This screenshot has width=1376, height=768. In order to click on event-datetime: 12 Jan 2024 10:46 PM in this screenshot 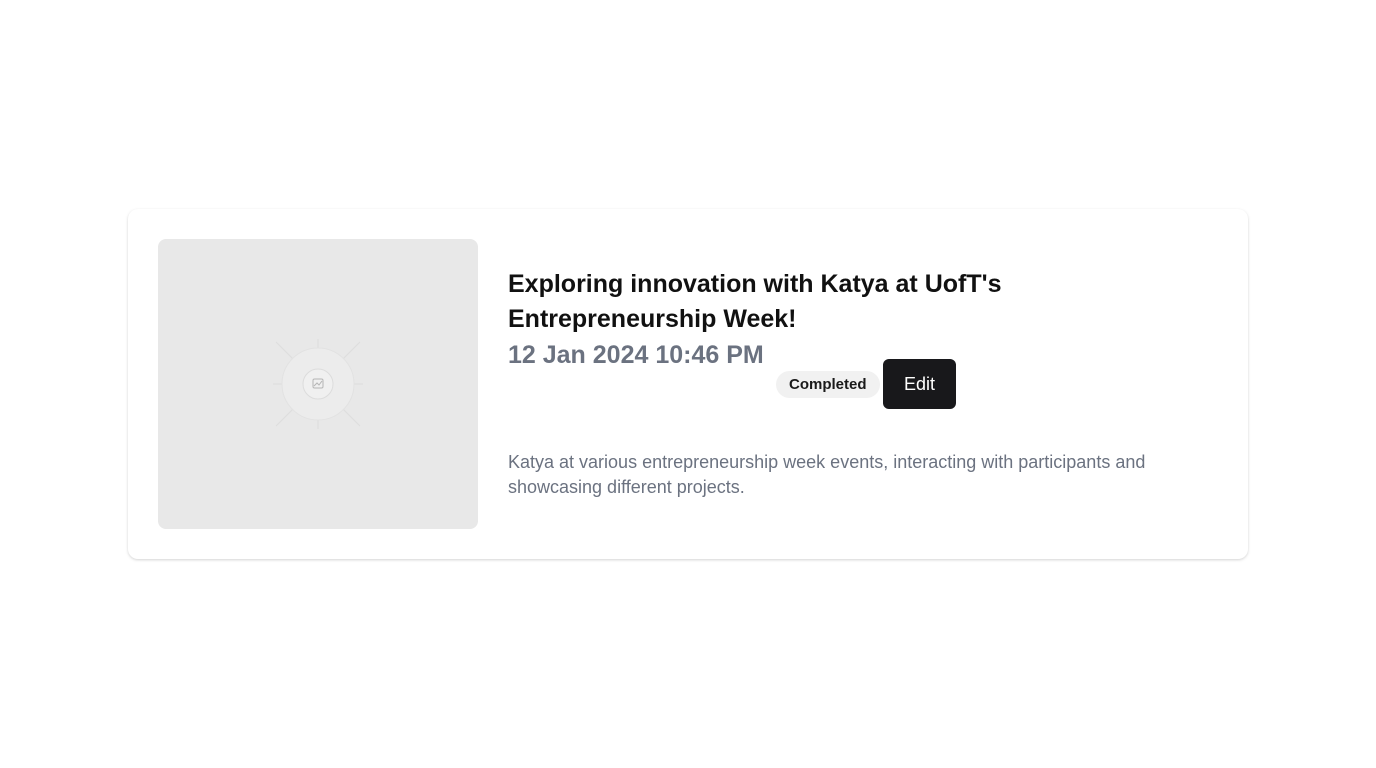, I will do `click(636, 355)`.